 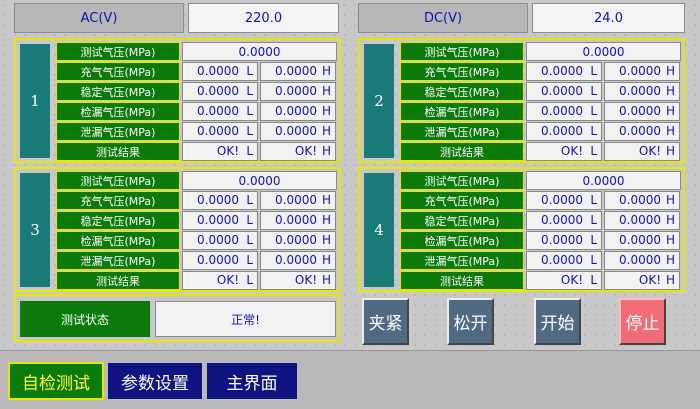 I want to click on bottom-bar, so click(x=350, y=379).